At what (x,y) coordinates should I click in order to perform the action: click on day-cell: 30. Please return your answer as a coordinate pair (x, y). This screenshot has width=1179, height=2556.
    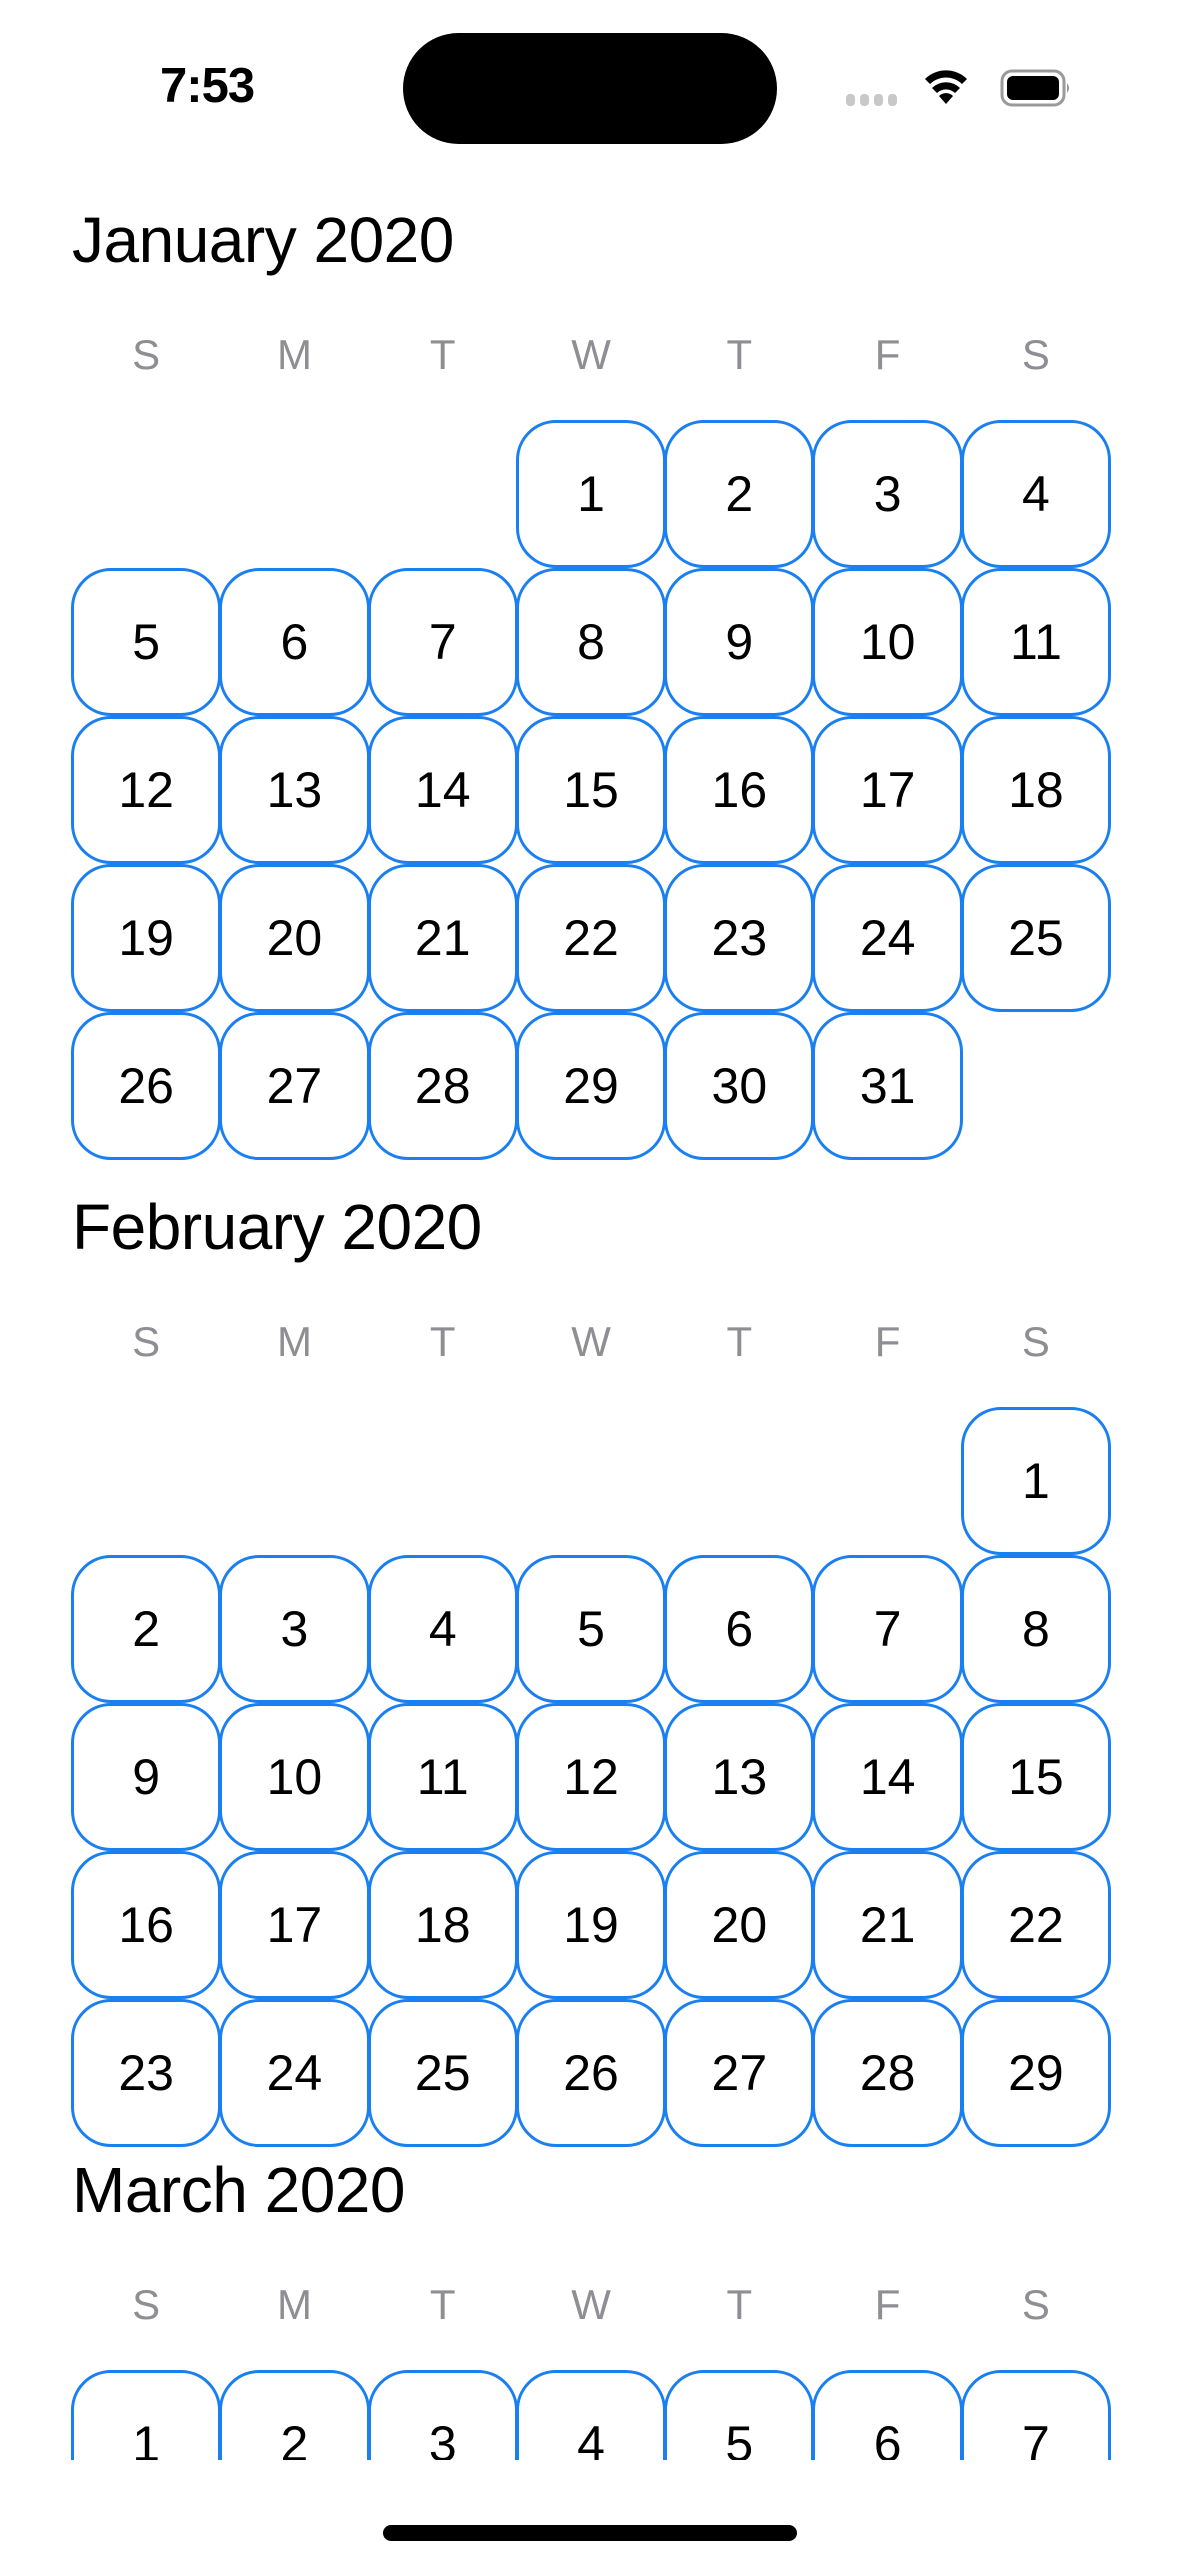
    Looking at the image, I should click on (739, 1086).